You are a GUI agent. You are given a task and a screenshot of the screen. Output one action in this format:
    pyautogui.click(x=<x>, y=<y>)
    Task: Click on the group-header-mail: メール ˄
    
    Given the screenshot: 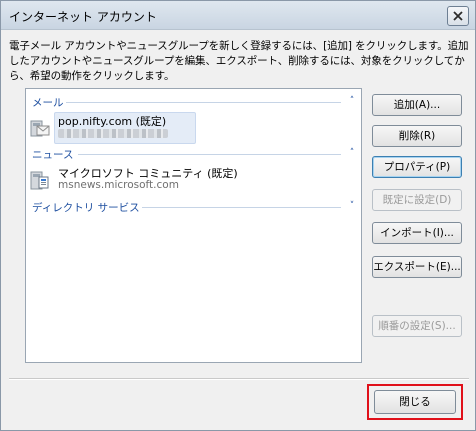 What is the action you would take?
    pyautogui.click(x=194, y=102)
    